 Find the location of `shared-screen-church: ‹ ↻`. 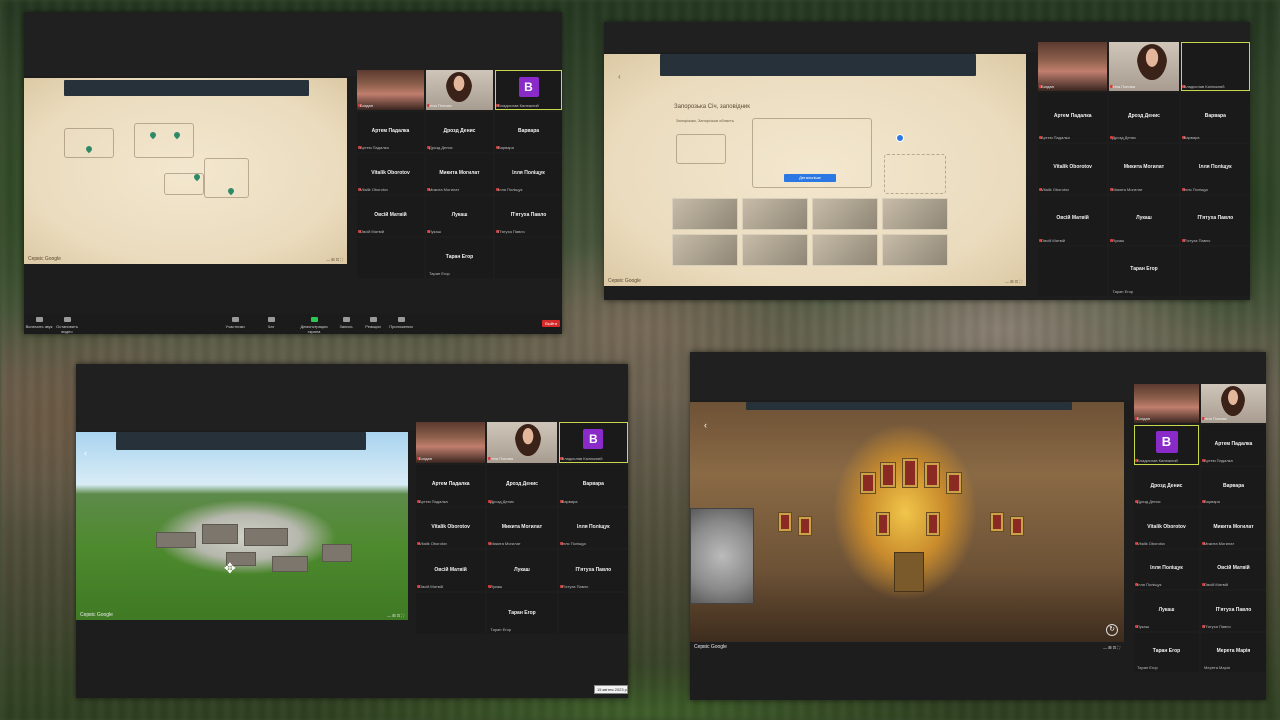

shared-screen-church: ‹ ↻ is located at coordinates (907, 522).